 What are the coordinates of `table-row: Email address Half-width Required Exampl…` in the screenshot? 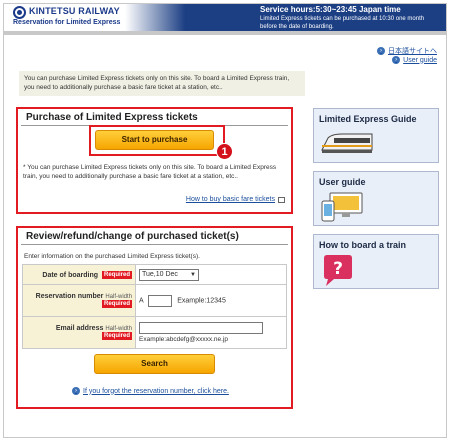 It's located at (154, 332).